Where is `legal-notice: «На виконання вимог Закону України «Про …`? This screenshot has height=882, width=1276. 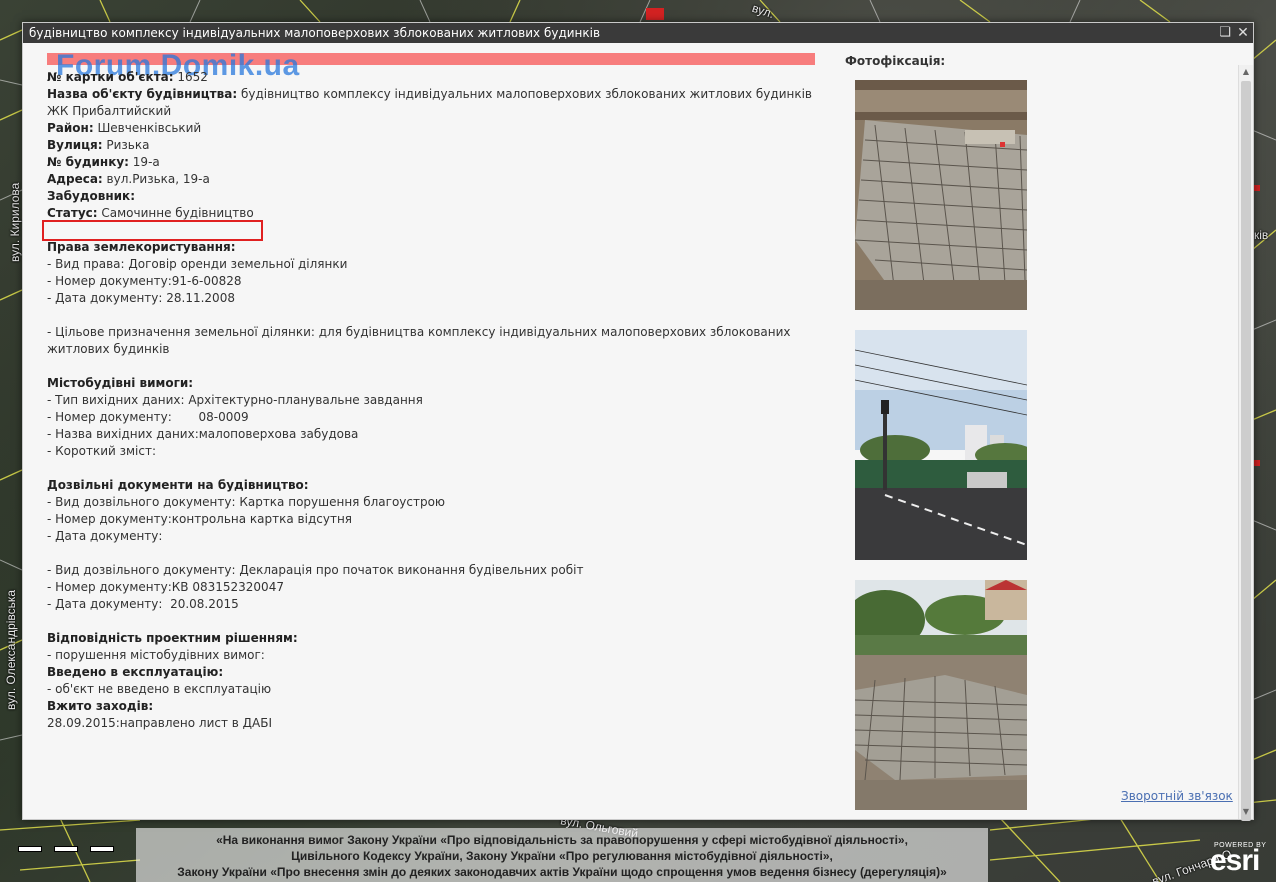
legal-notice: «На виконання вимог Закону України «Про … is located at coordinates (562, 855).